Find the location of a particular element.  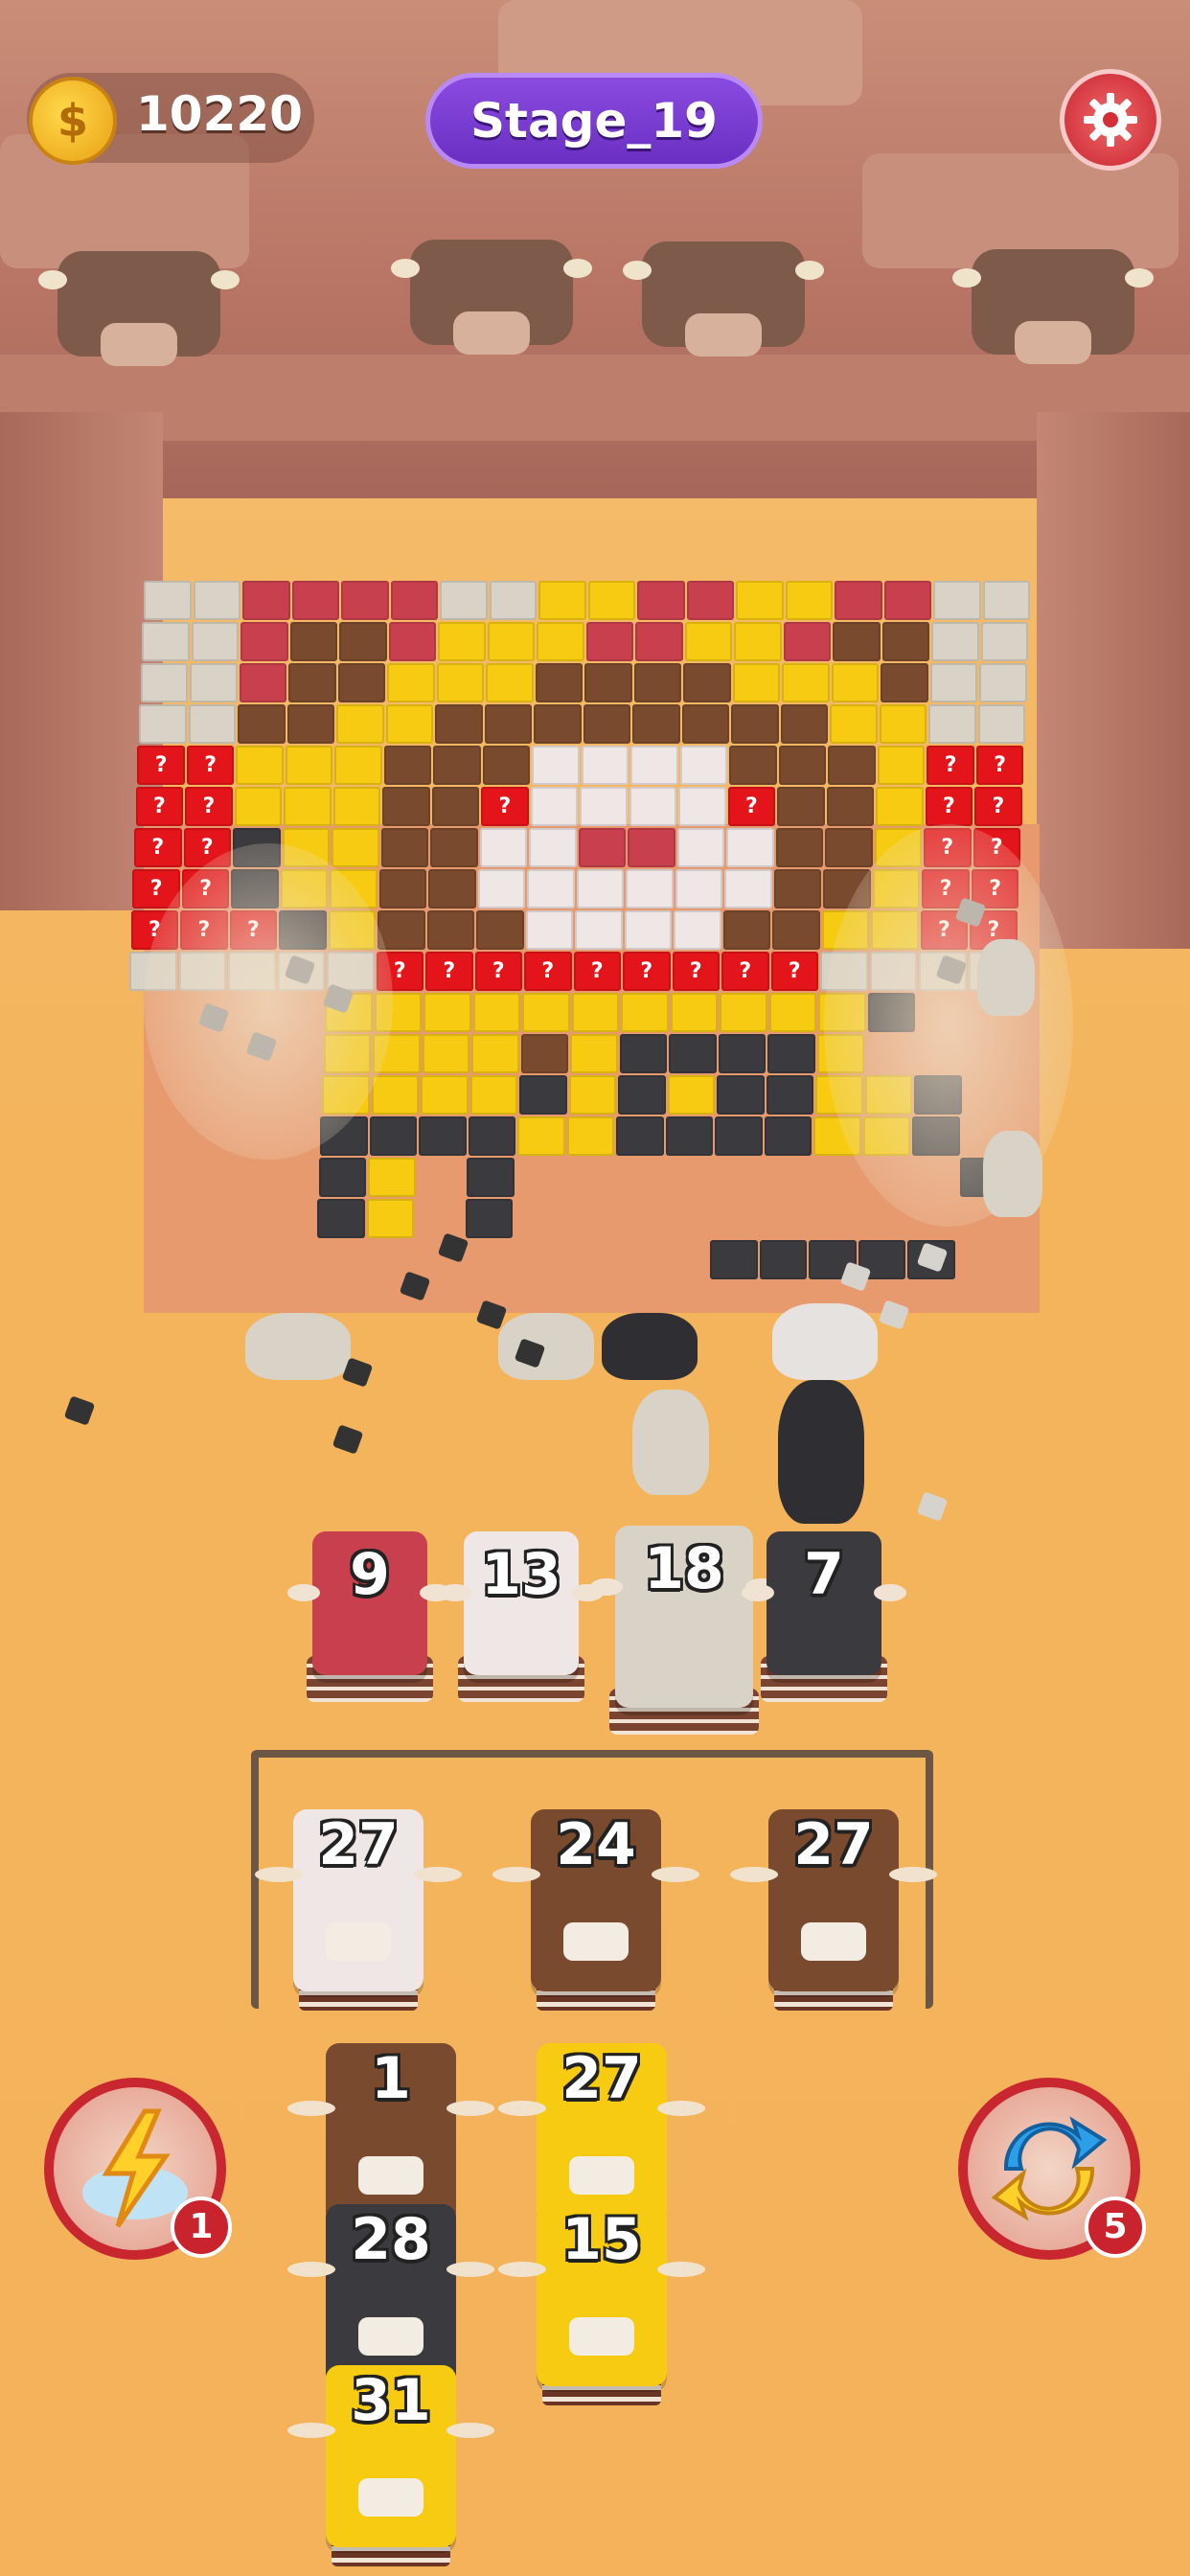

settings-button is located at coordinates (1110, 120).